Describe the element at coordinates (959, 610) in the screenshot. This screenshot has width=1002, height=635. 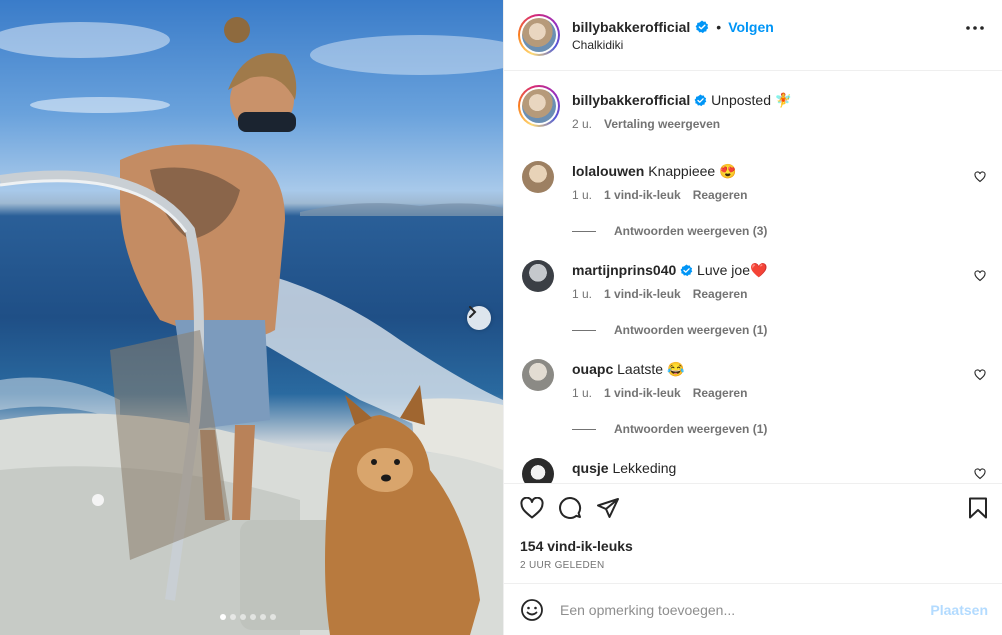
I see `post-comment-button: Plaatsen` at that location.